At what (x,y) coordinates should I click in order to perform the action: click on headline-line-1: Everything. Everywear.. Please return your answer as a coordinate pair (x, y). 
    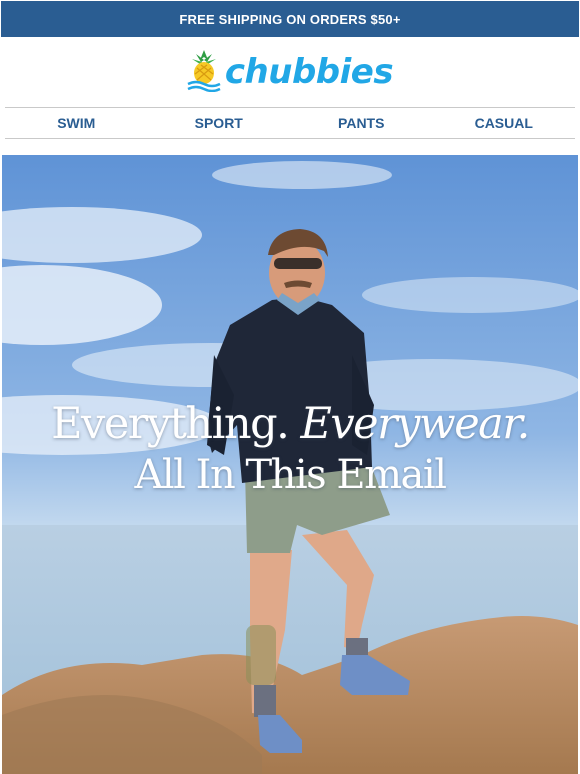
    Looking at the image, I should click on (290, 424).